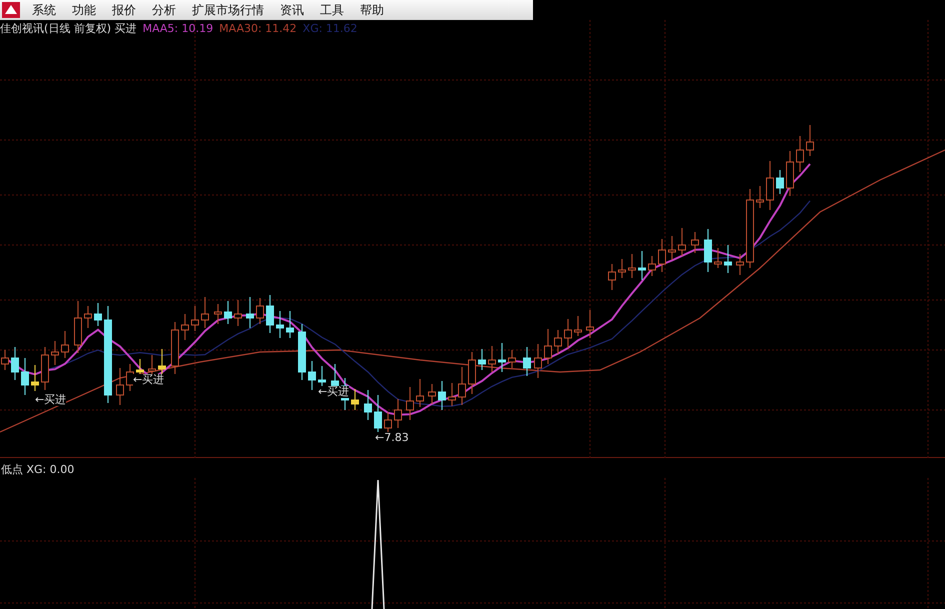 This screenshot has height=609, width=945. What do you see at coordinates (44, 10) in the screenshot?
I see `menu-item: 系统` at bounding box center [44, 10].